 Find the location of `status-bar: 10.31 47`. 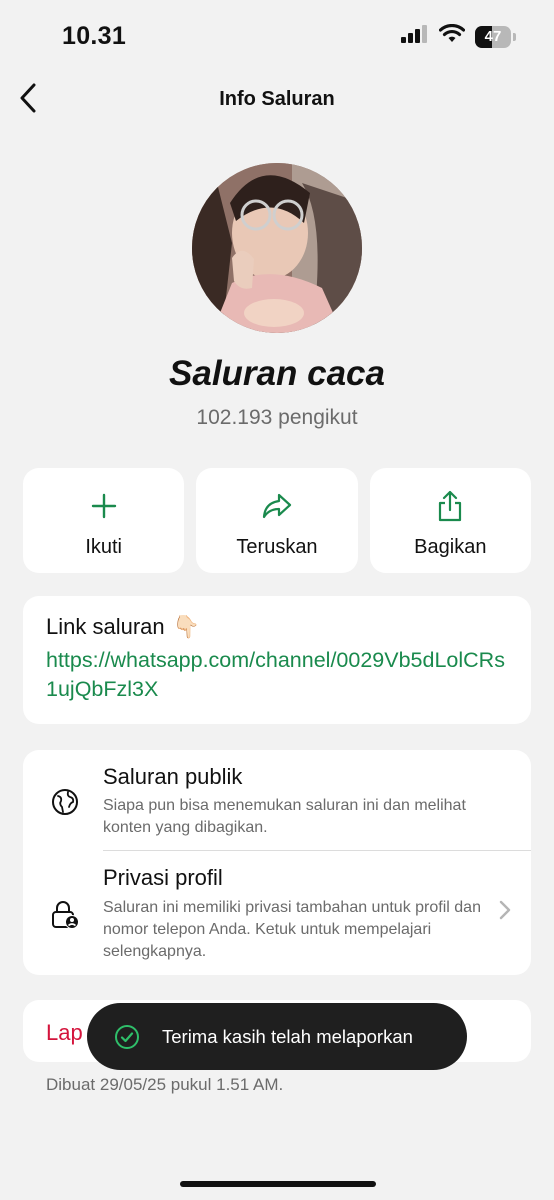

status-bar: 10.31 47 is located at coordinates (277, 37).